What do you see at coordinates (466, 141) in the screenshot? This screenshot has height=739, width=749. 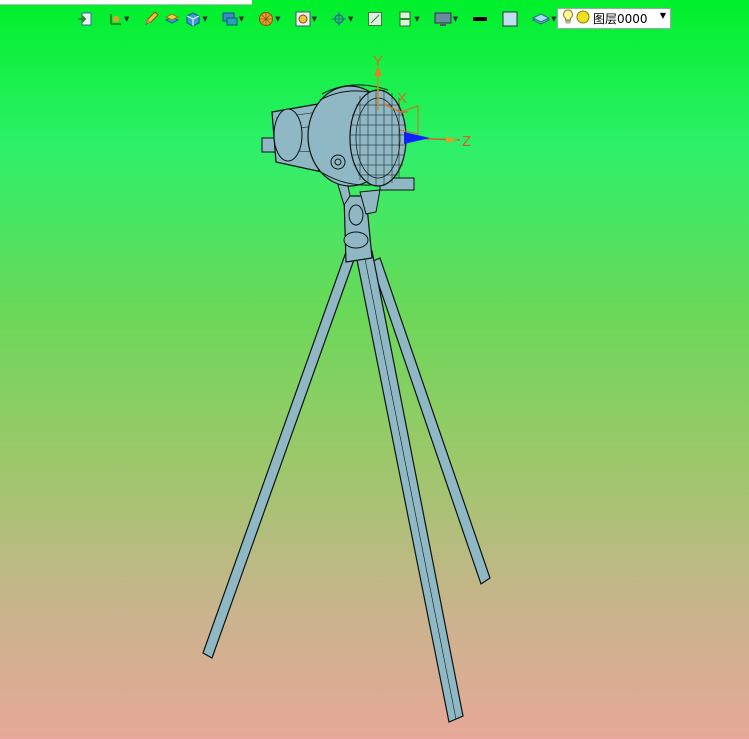 I see `axis-z-label: Z` at bounding box center [466, 141].